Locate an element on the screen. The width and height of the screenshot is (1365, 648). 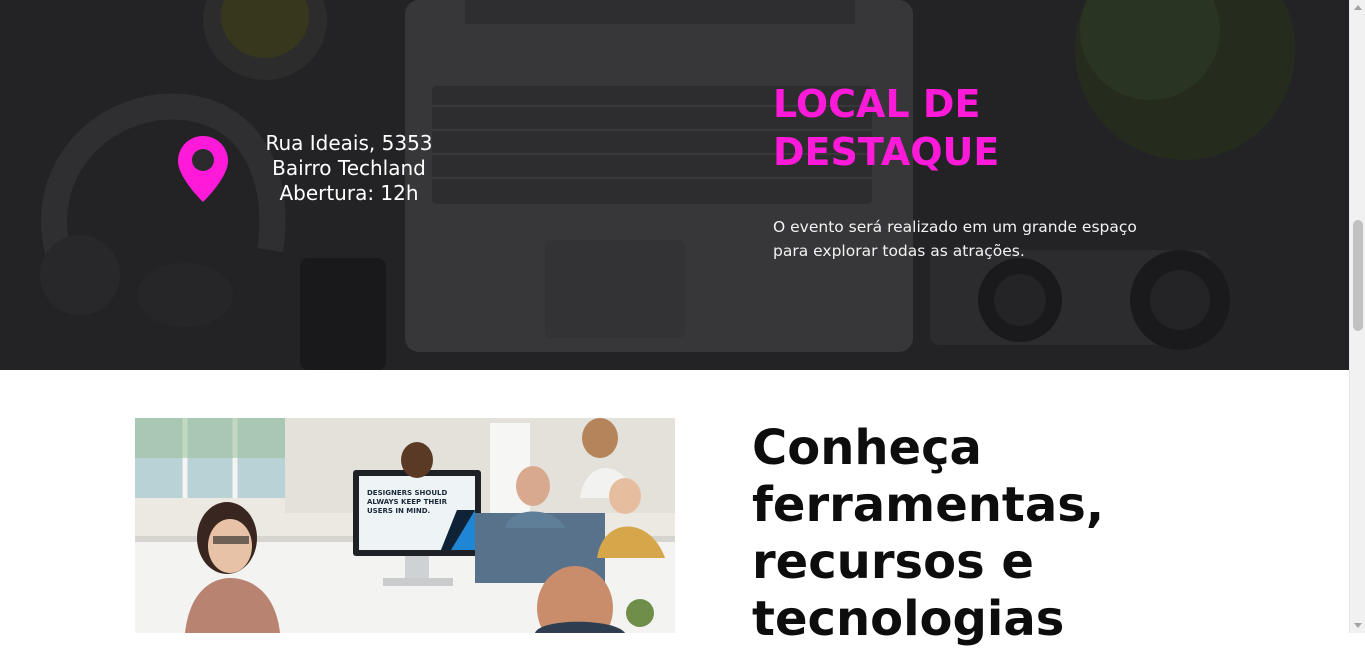
map-pin-icon is located at coordinates (203, 169).